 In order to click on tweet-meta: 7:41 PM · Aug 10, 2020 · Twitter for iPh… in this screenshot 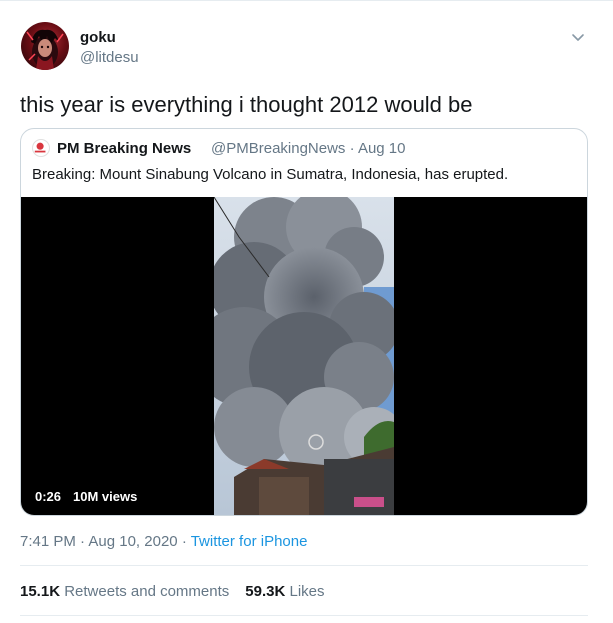, I will do `click(163, 541)`.